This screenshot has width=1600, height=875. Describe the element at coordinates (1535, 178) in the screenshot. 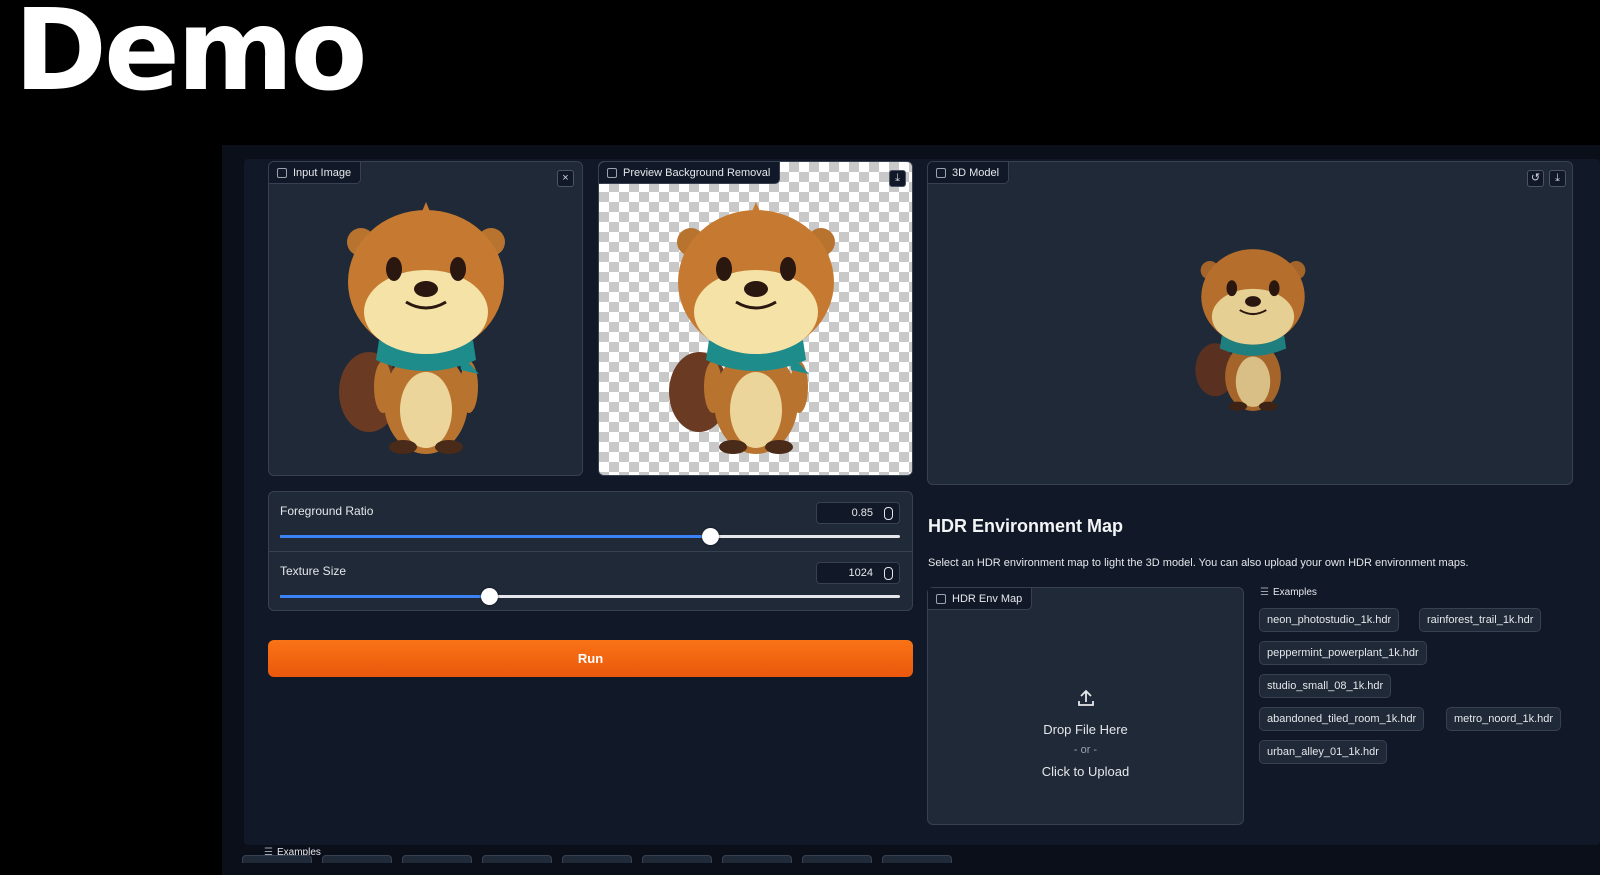

I see `reset-icon: ↺` at that location.